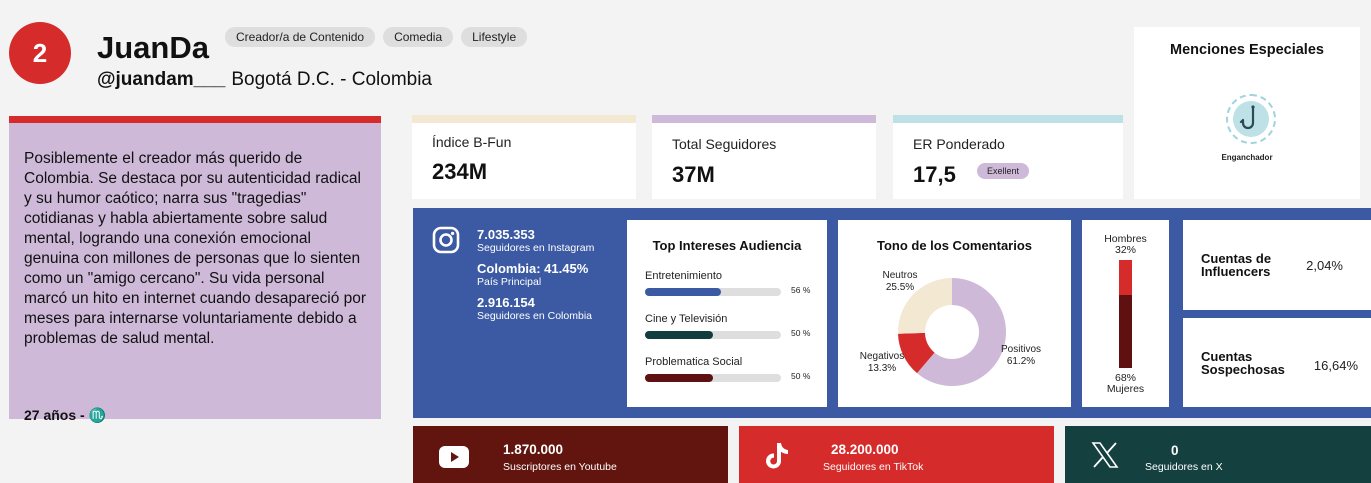 This screenshot has height=483, width=1371. What do you see at coordinates (684, 276) in the screenshot?
I see `interest-label: Entretenimiento` at bounding box center [684, 276].